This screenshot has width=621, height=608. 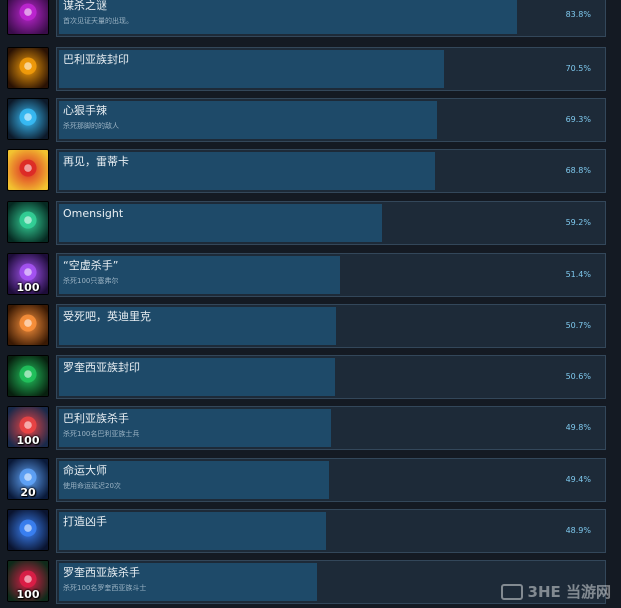 What do you see at coordinates (331, 531) in the screenshot?
I see `achievement-panel: 打造凶手 48.9%` at bounding box center [331, 531].